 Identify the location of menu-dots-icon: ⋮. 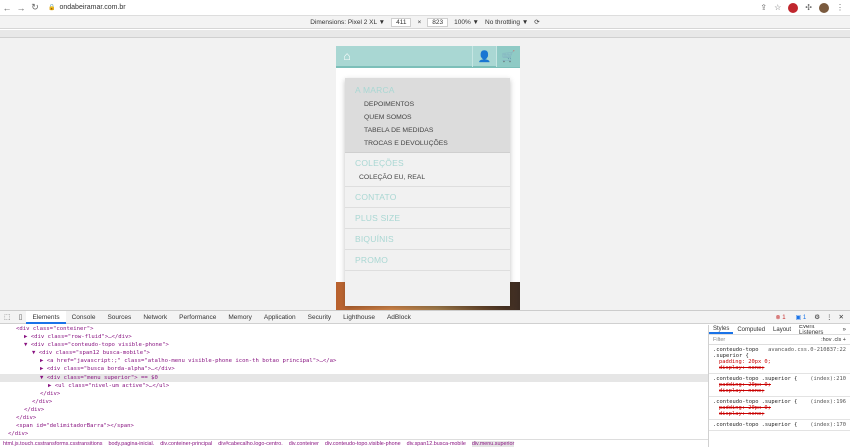
(840, 7).